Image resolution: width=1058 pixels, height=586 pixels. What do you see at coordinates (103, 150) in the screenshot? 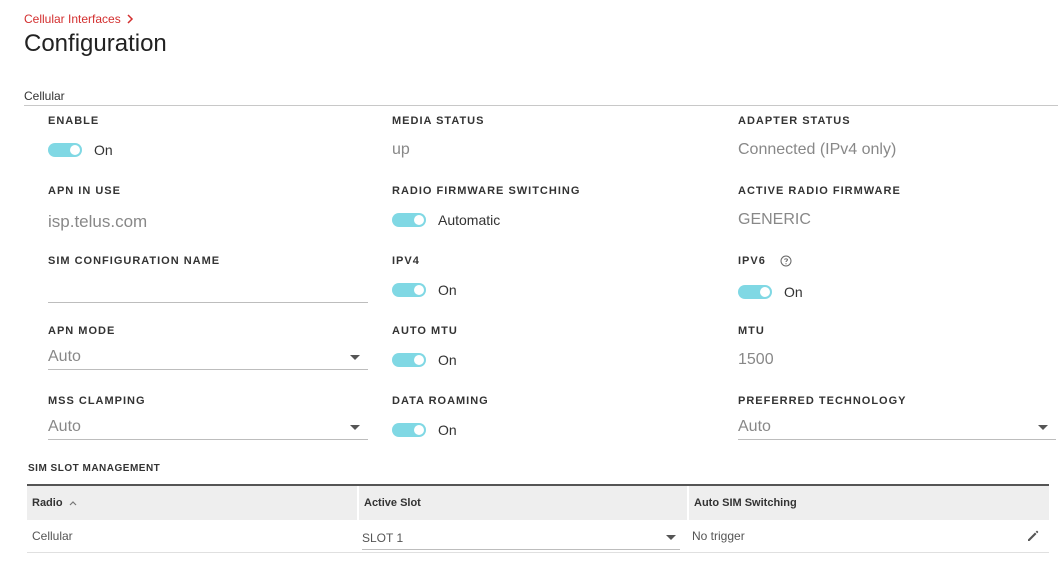
I see `enable-value: On` at bounding box center [103, 150].